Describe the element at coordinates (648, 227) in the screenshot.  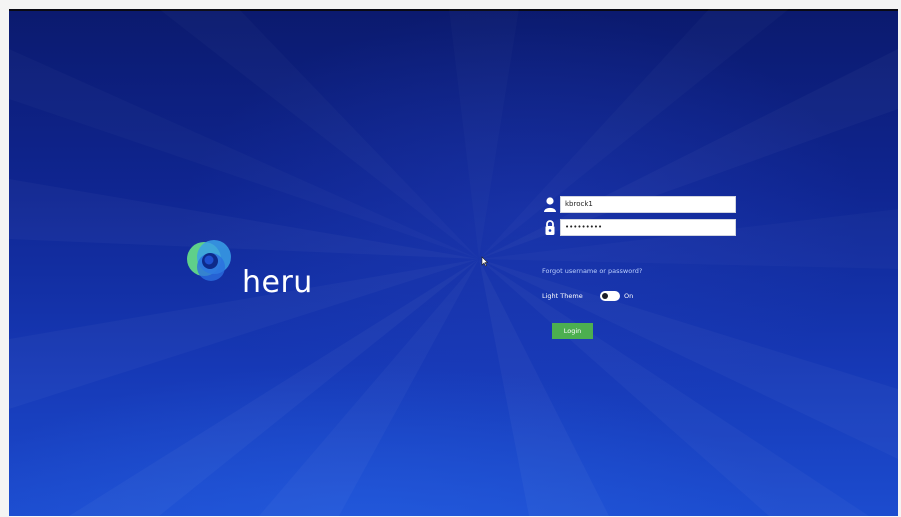
I see `password-input` at that location.